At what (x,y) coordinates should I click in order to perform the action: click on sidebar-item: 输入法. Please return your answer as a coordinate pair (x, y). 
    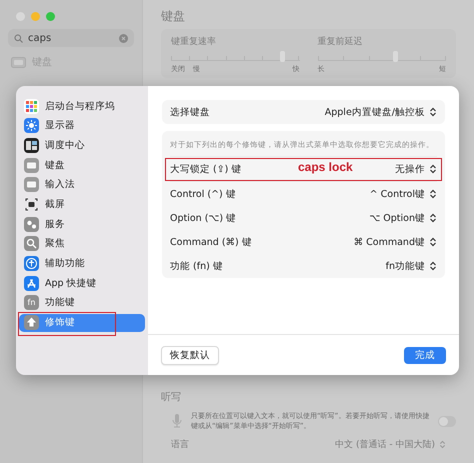
    Looking at the image, I should click on (82, 185).